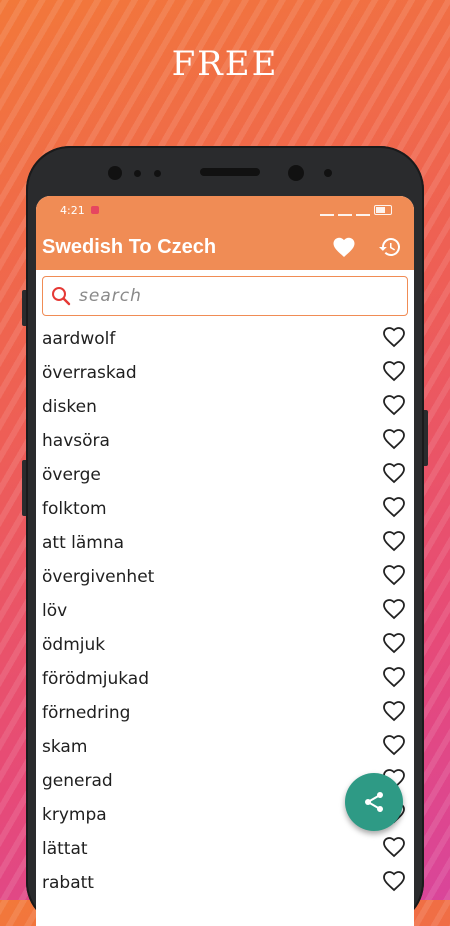  Describe the element at coordinates (86, 713) in the screenshot. I see `word-text: förnedring` at that location.